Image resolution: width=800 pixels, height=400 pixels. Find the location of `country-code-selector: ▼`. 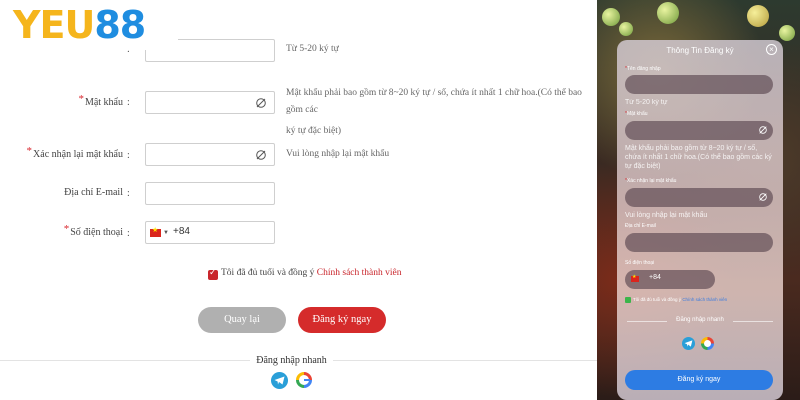

country-code-selector: ▼ is located at coordinates (160, 232).